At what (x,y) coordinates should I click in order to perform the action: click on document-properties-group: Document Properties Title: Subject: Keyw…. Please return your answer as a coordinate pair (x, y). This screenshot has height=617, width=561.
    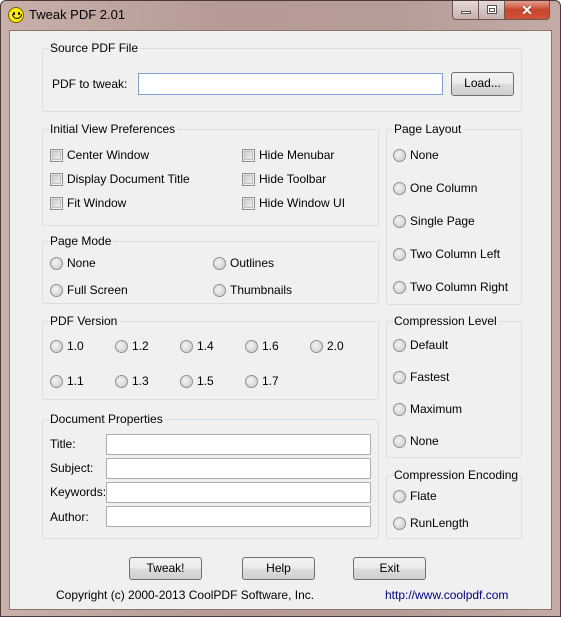
    Looking at the image, I should click on (210, 475).